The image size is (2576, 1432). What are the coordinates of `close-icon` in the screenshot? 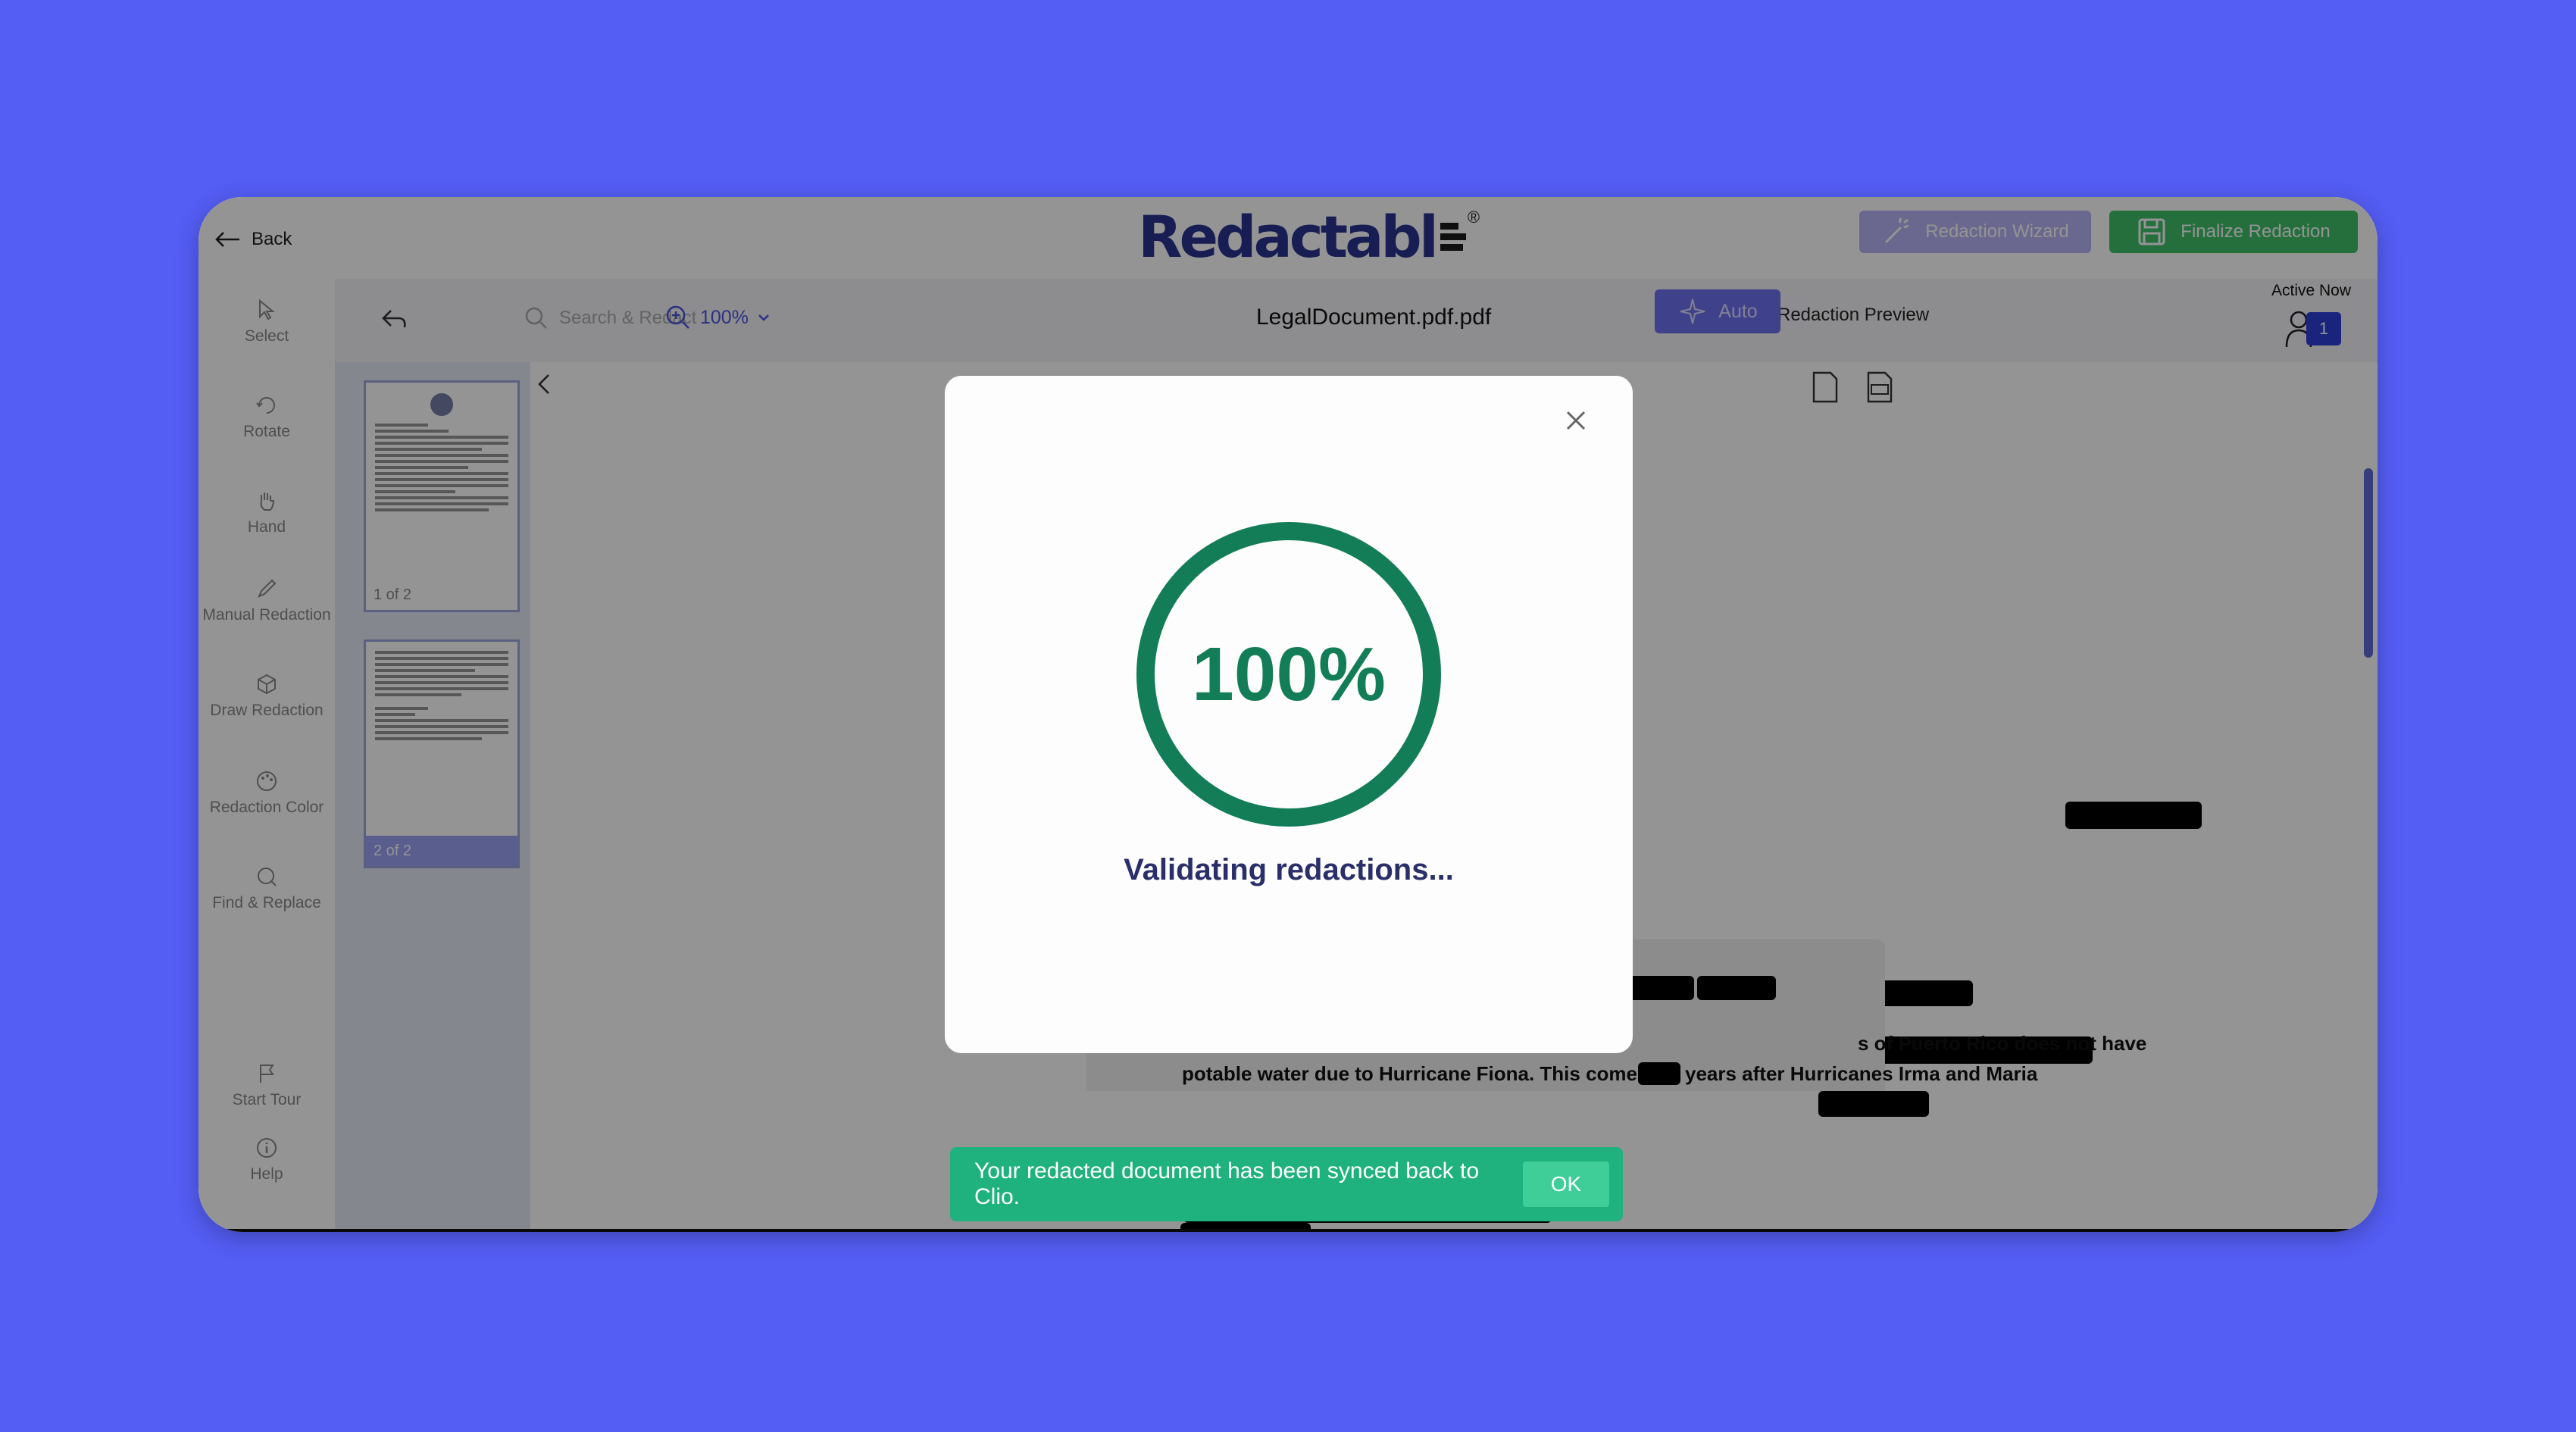 It's located at (1576, 420).